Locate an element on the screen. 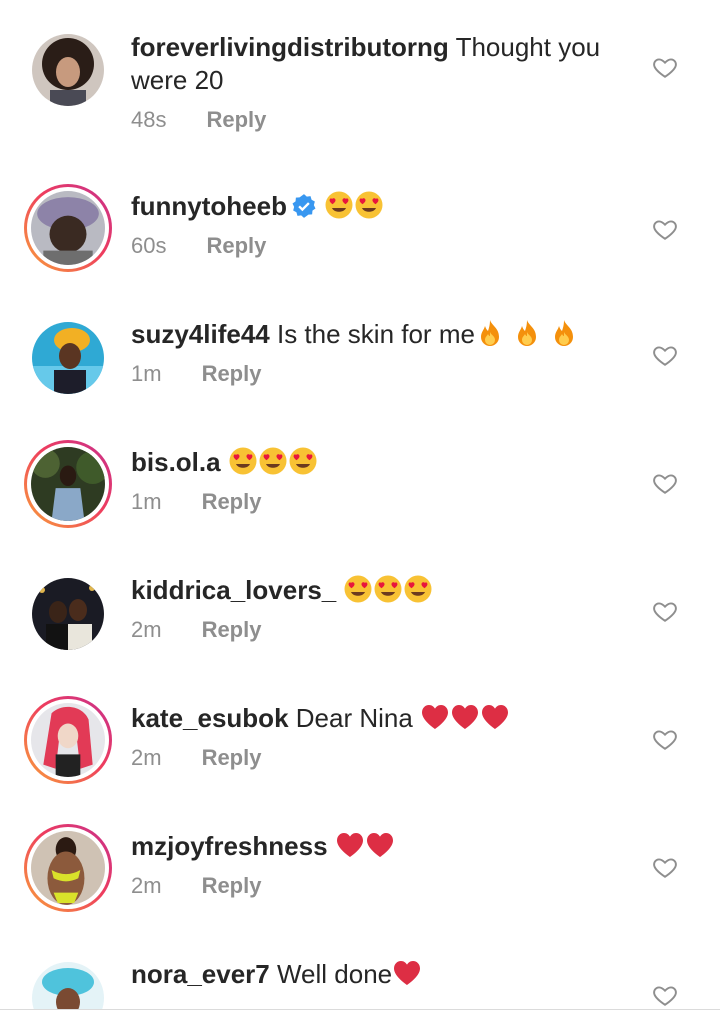 The image size is (720, 1010). comment-body: kate_esubok Dear Nina 2m Reply is located at coordinates (385, 736).